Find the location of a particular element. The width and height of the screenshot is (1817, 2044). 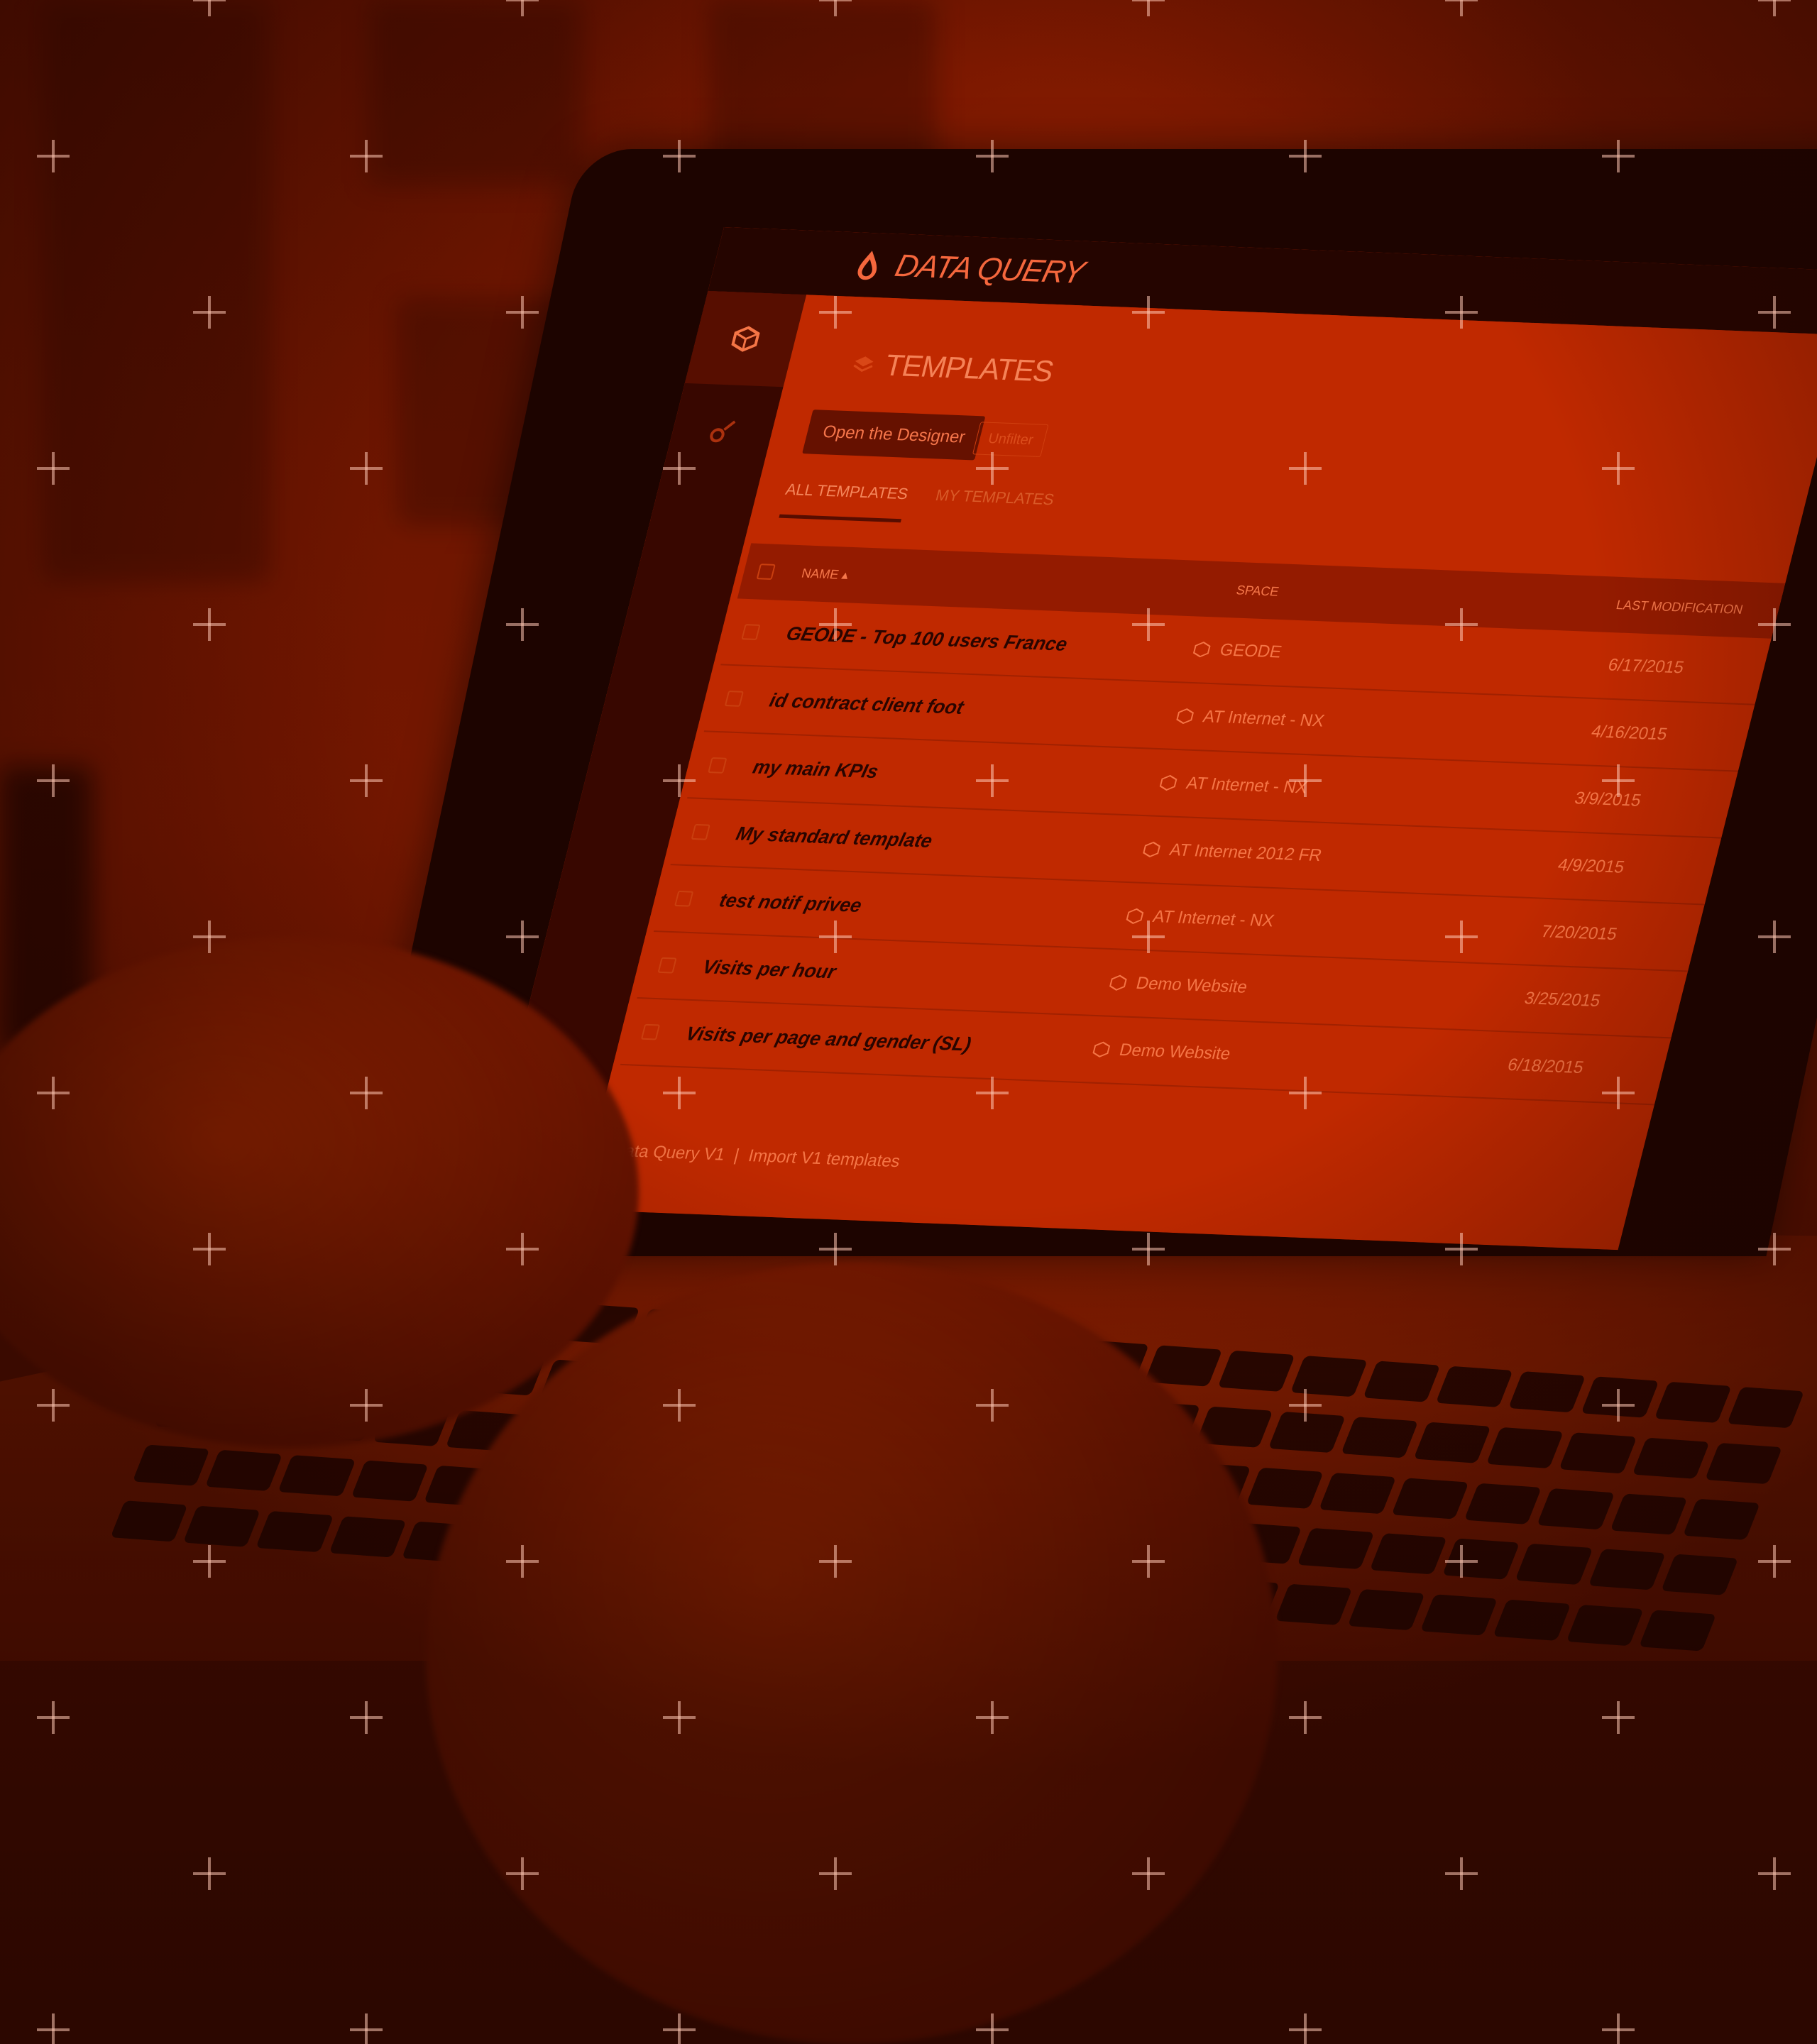

tab-all-templates: ALL TEMPLATES is located at coordinates (845, 501).